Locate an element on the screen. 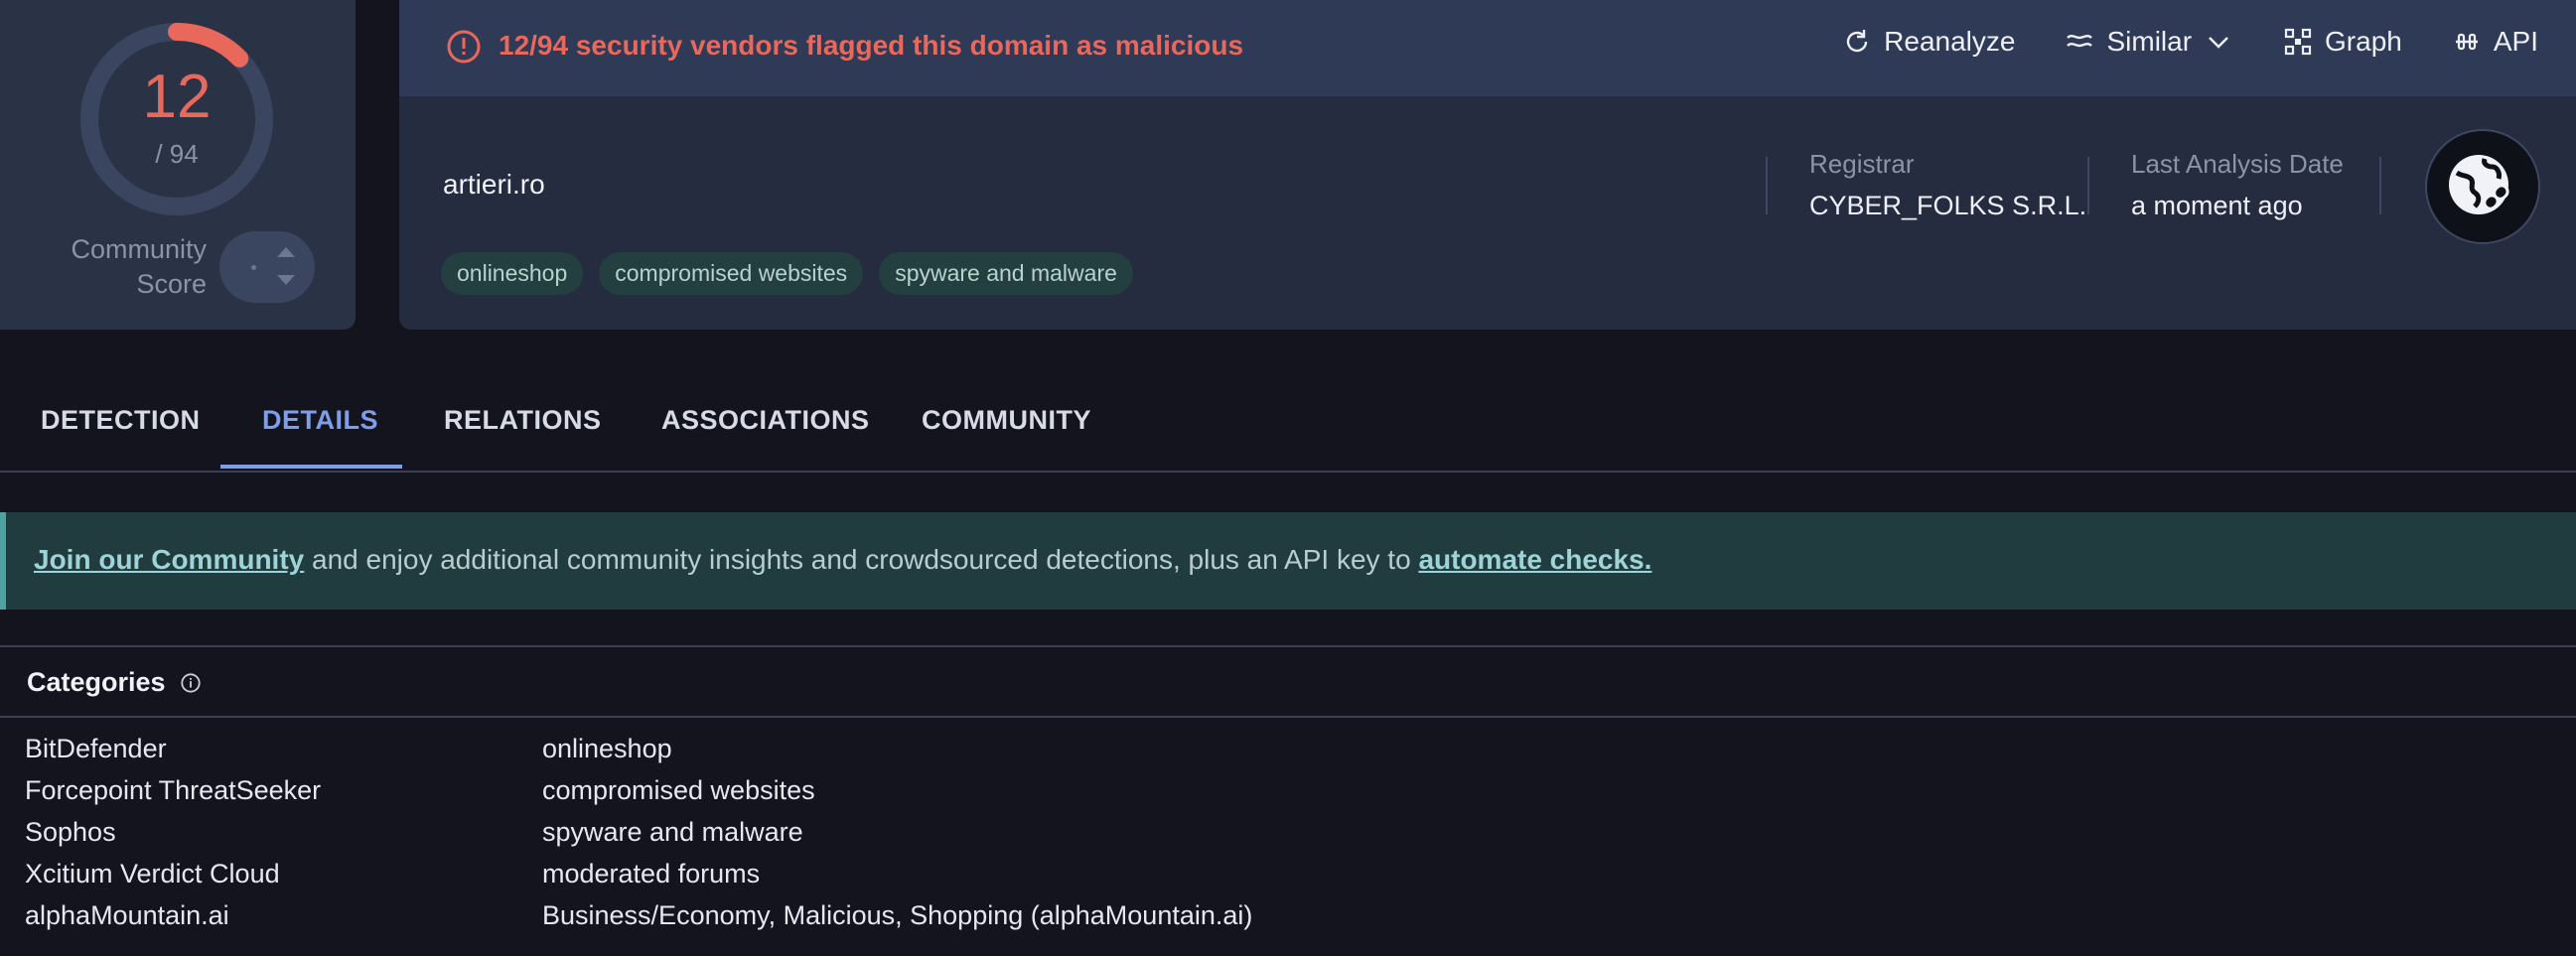 The image size is (2576, 956). vendor-name: BitDefender is located at coordinates (96, 748).